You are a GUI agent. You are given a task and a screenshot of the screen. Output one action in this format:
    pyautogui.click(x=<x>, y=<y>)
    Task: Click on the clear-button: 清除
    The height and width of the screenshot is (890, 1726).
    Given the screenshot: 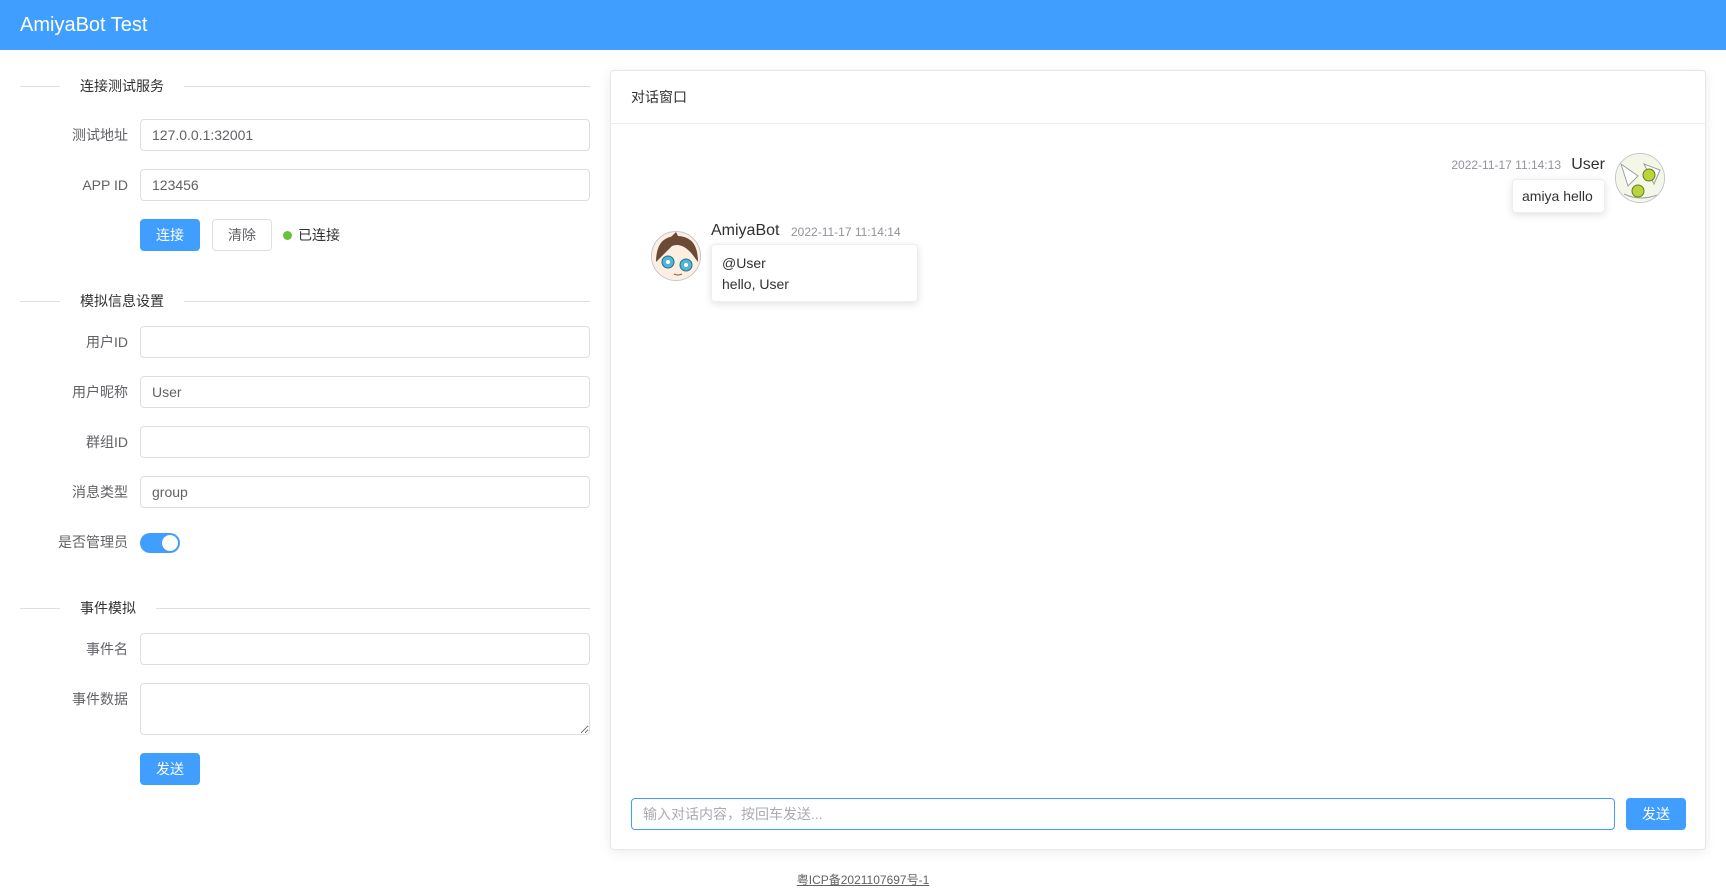 What is the action you would take?
    pyautogui.click(x=242, y=235)
    